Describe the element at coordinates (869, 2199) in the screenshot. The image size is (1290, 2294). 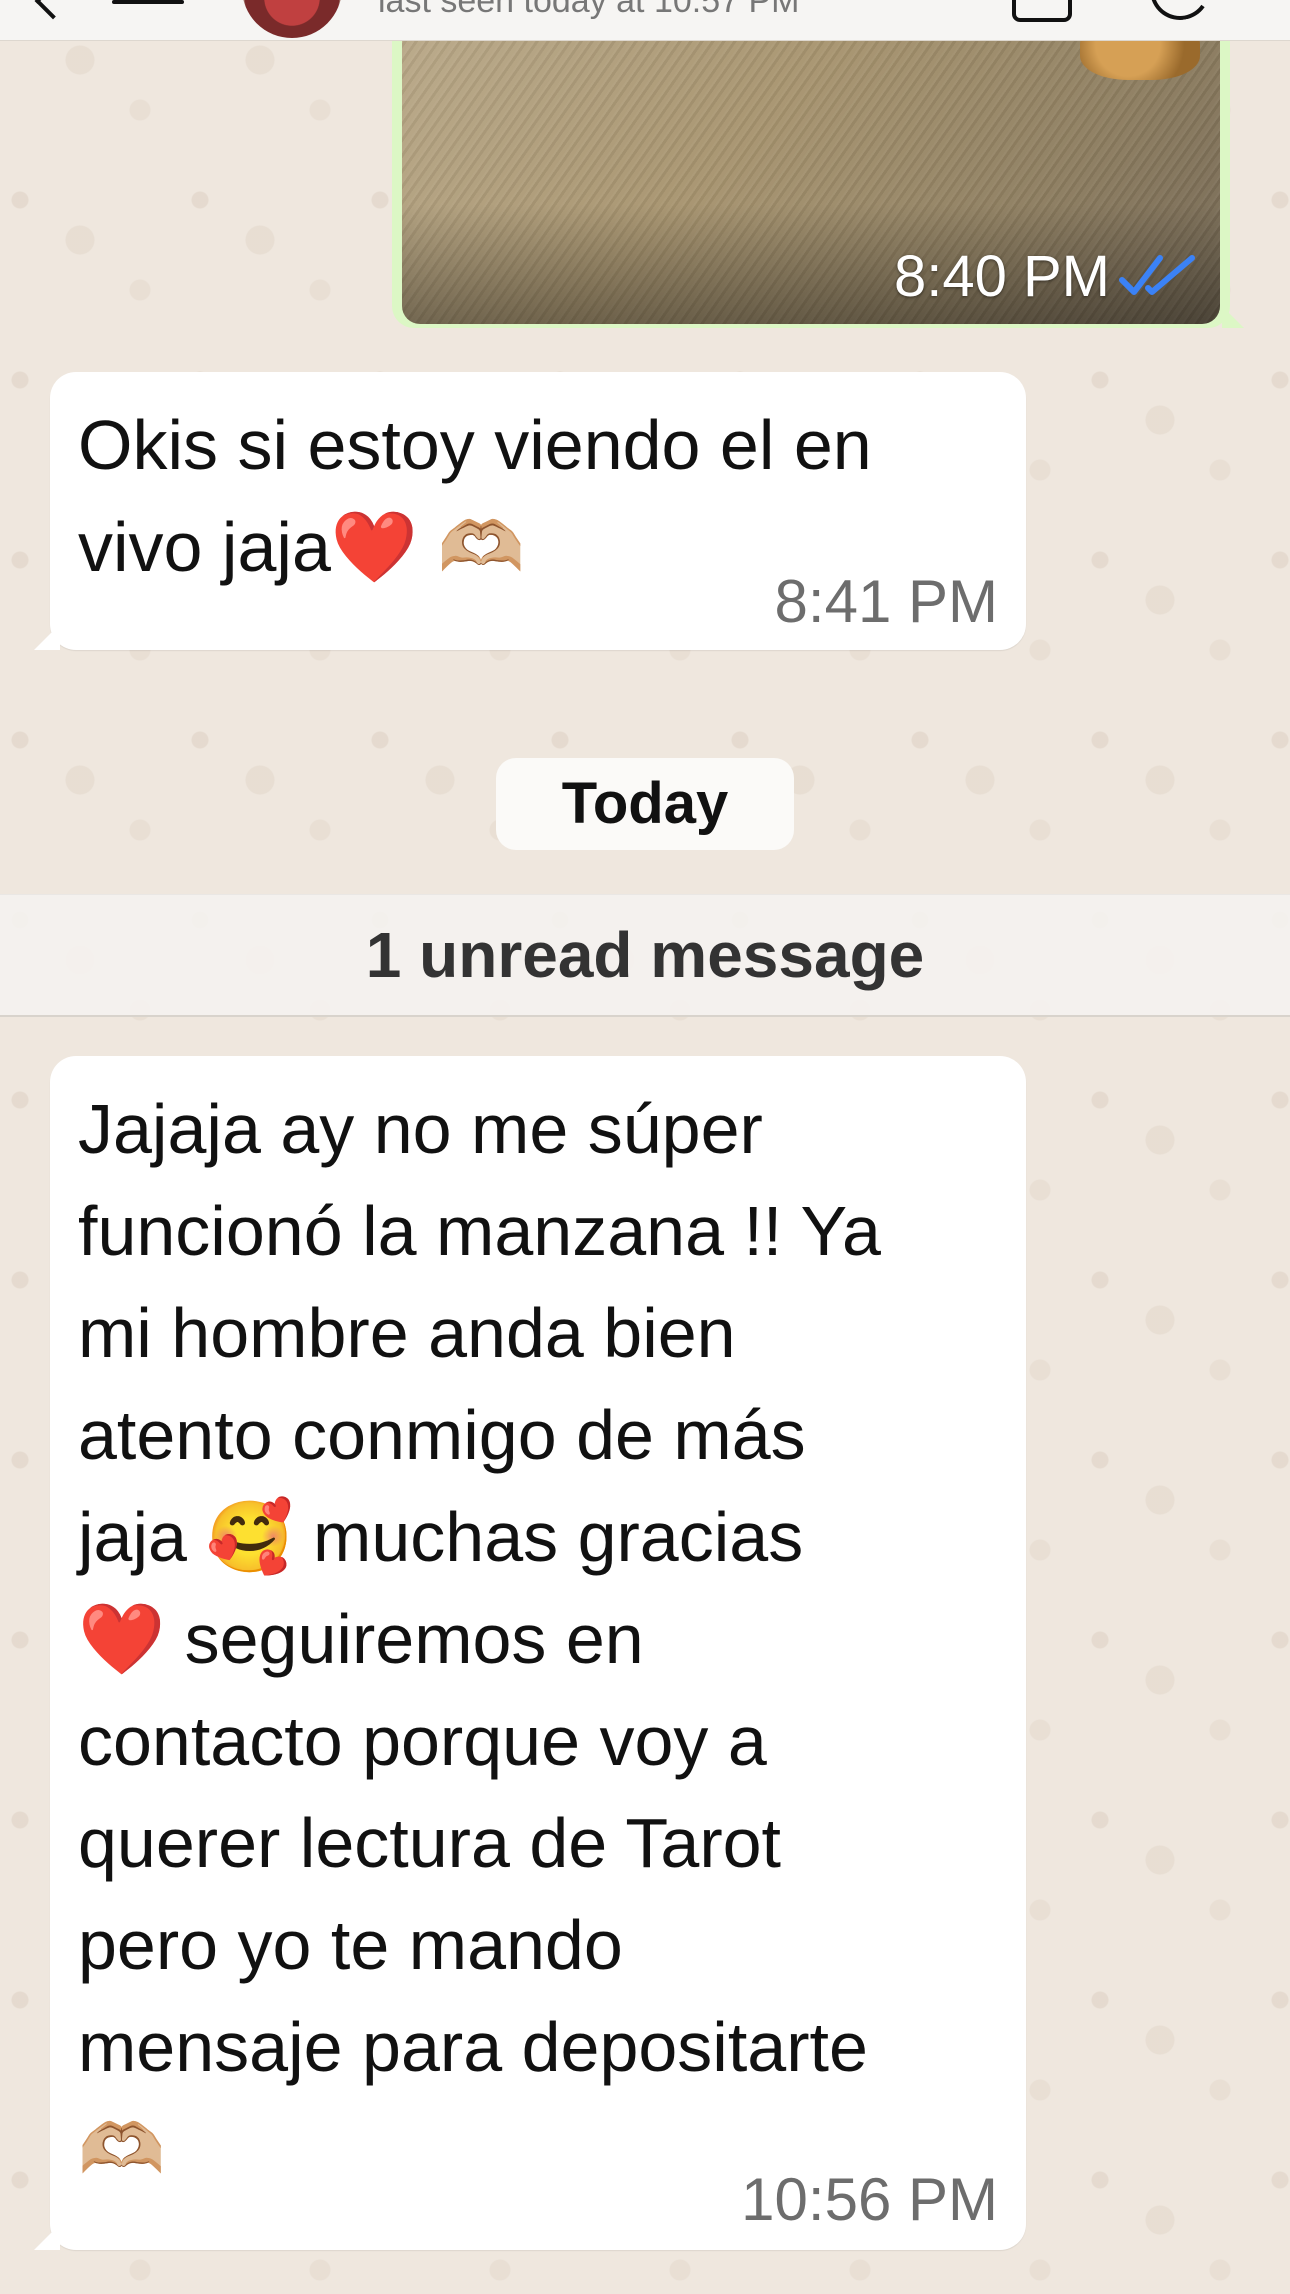
I see `message-time: 10:56 PM` at that location.